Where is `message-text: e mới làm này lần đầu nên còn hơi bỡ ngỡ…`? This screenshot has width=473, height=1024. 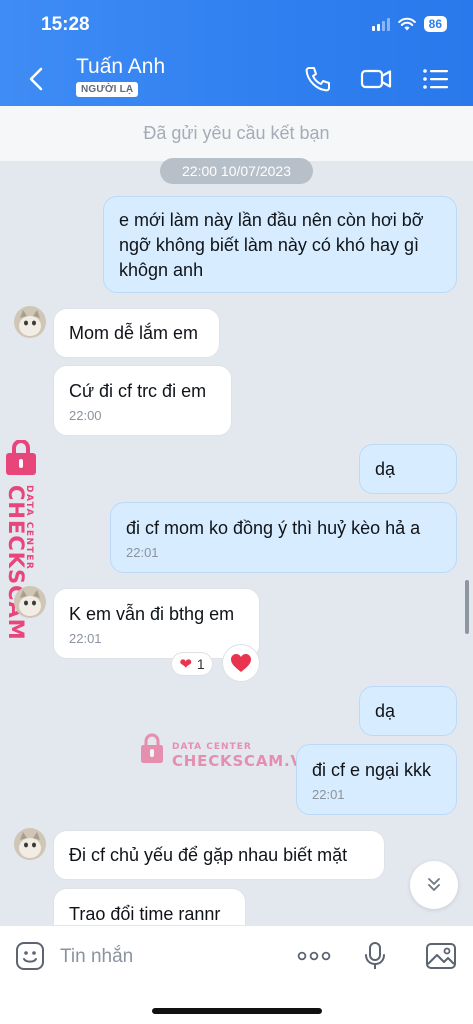
message-text: e mới làm này lần đầu nên còn hơi bỡ ngỡ… is located at coordinates (271, 245).